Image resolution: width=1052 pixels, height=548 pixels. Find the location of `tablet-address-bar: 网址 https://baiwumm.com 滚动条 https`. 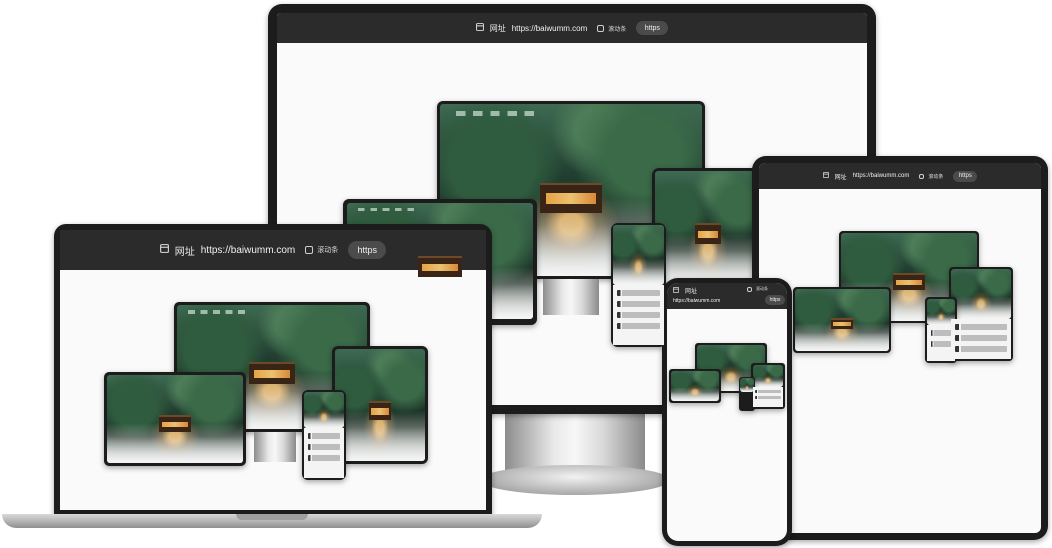

tablet-address-bar: 网址 https://baiwumm.com 滚动条 https is located at coordinates (900, 176).